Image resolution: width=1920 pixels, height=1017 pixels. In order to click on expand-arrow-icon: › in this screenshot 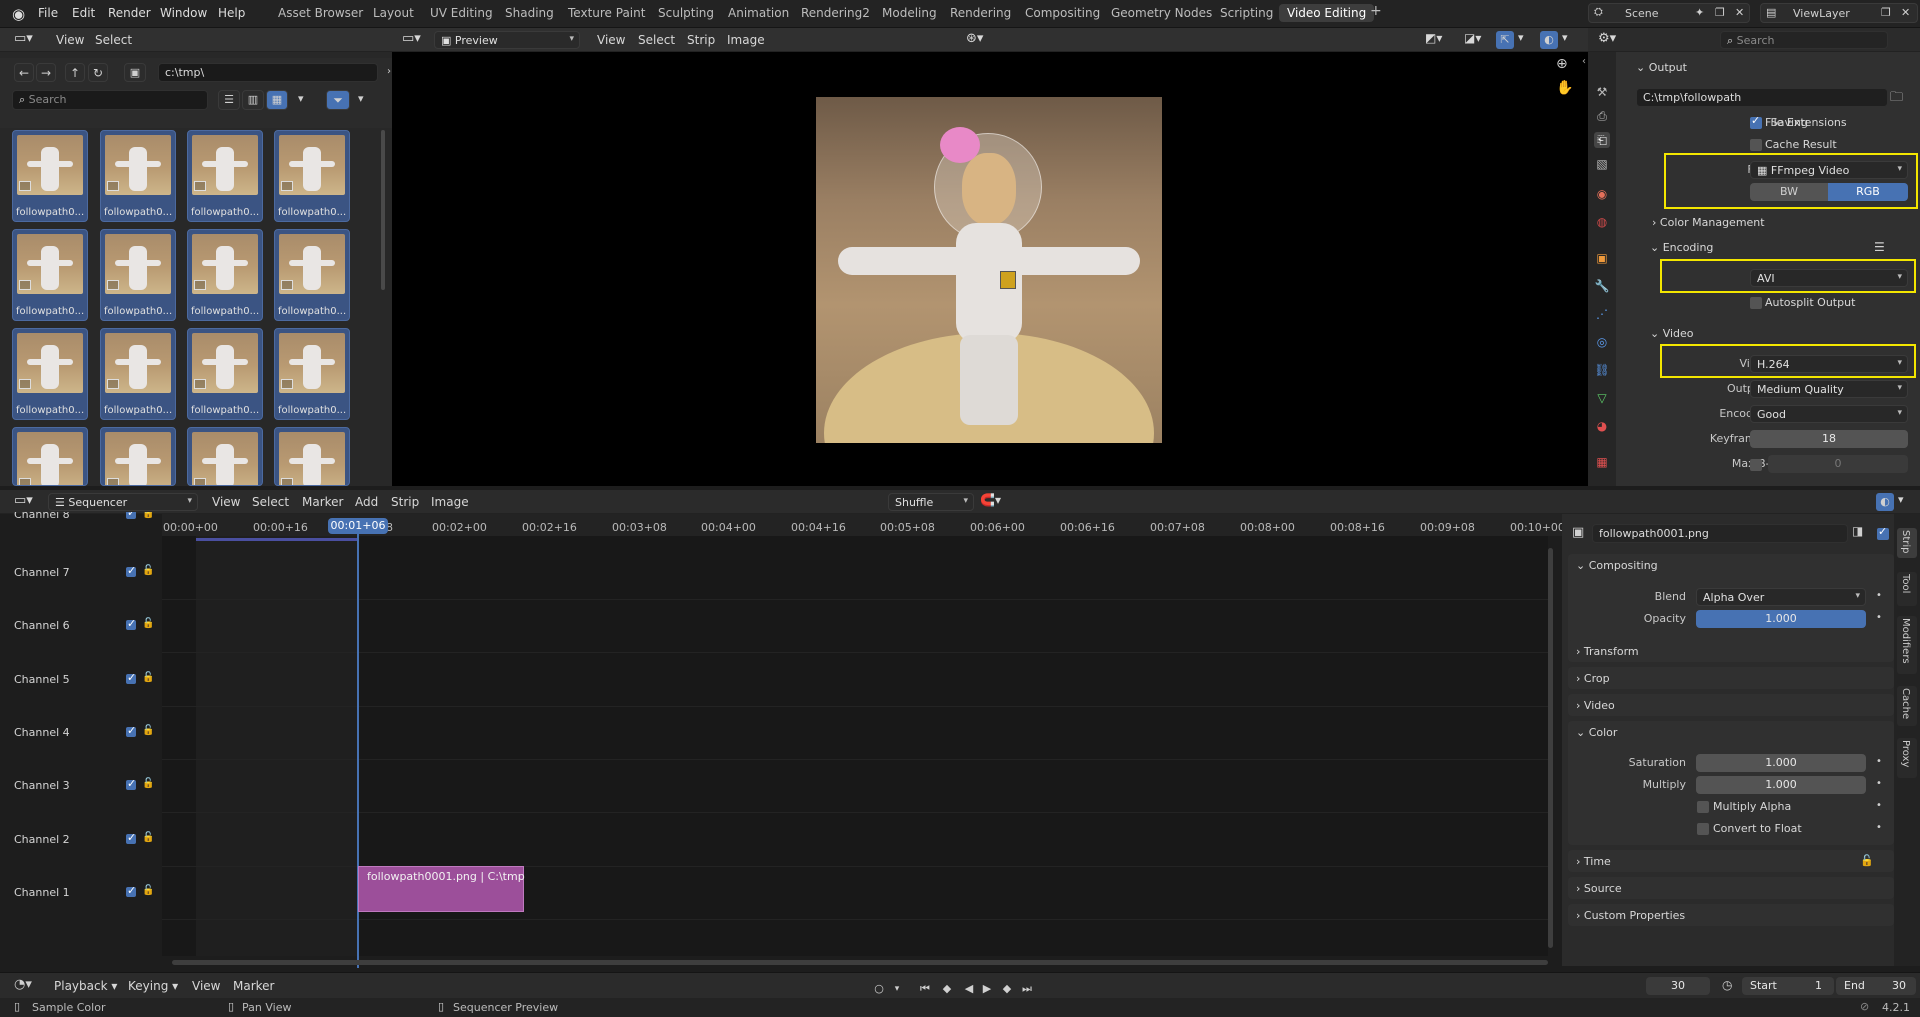, I will do `click(389, 71)`.